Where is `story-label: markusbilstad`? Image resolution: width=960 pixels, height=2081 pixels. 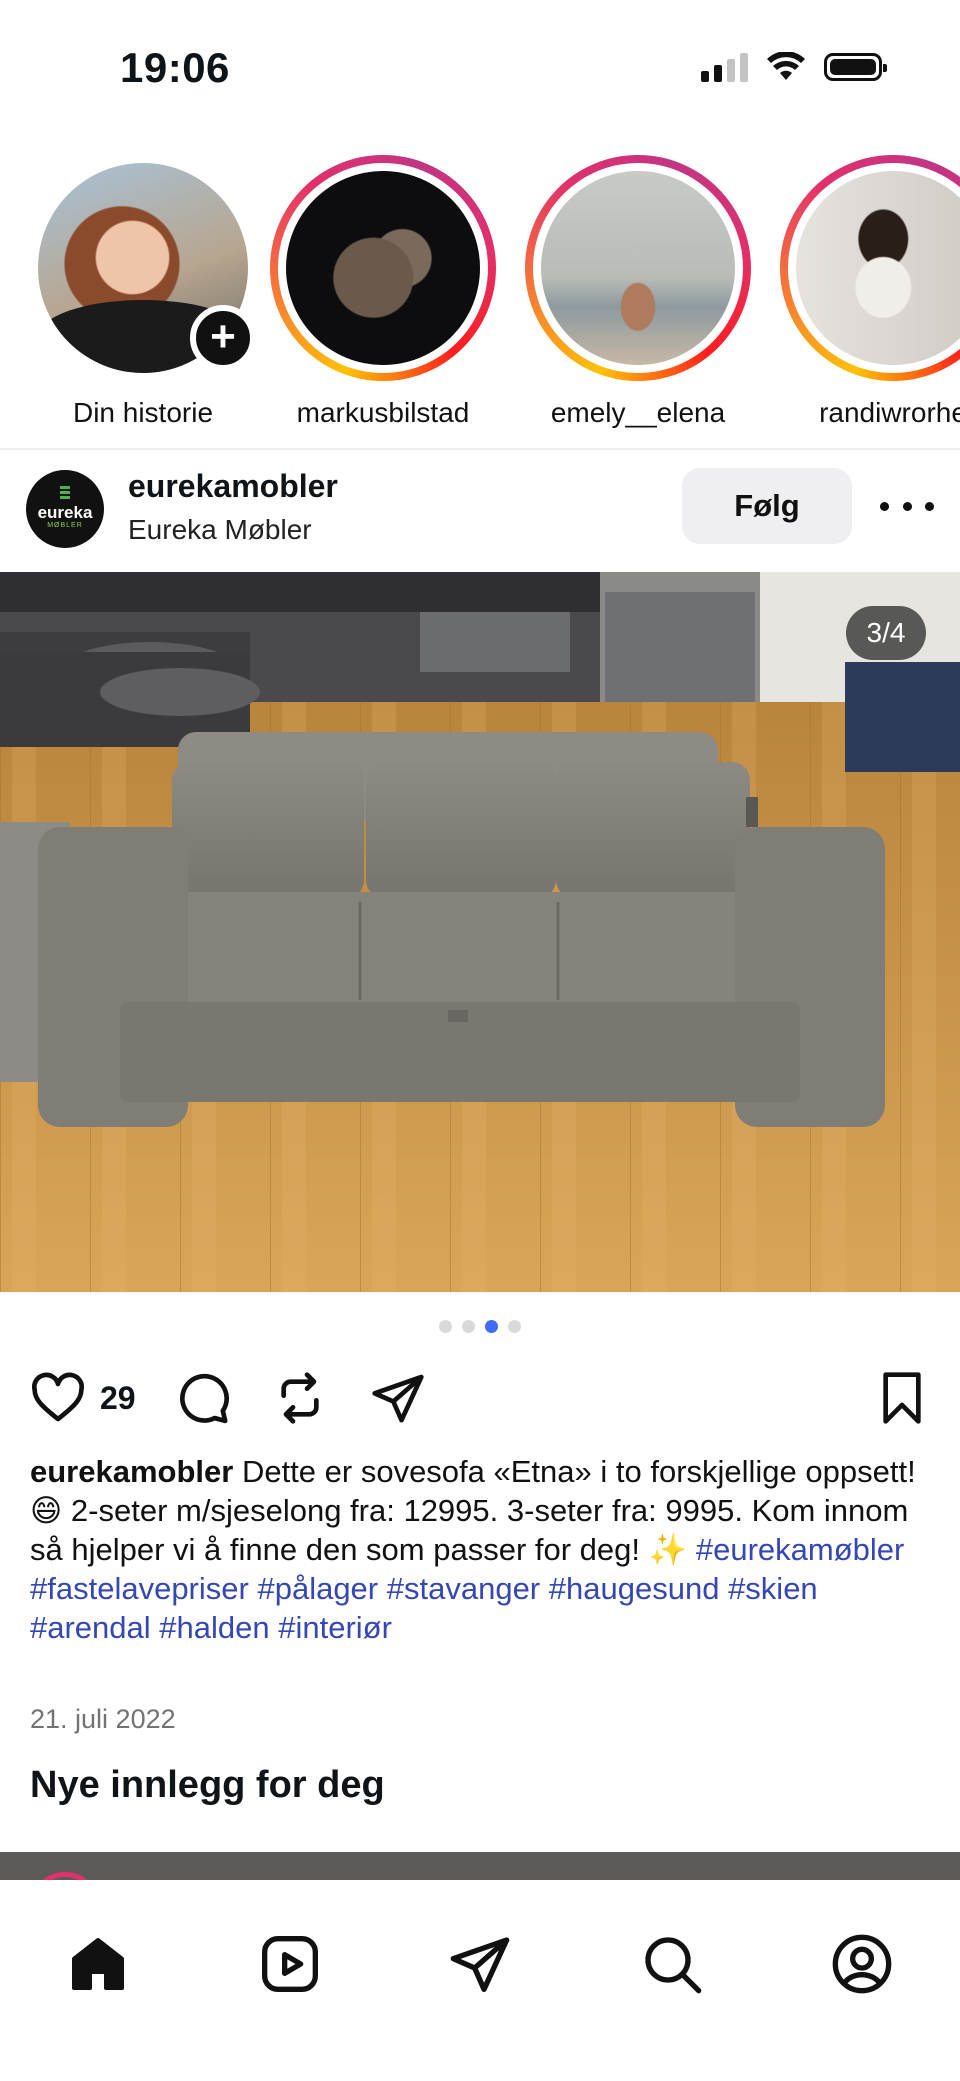
story-label: markusbilstad is located at coordinates (383, 412).